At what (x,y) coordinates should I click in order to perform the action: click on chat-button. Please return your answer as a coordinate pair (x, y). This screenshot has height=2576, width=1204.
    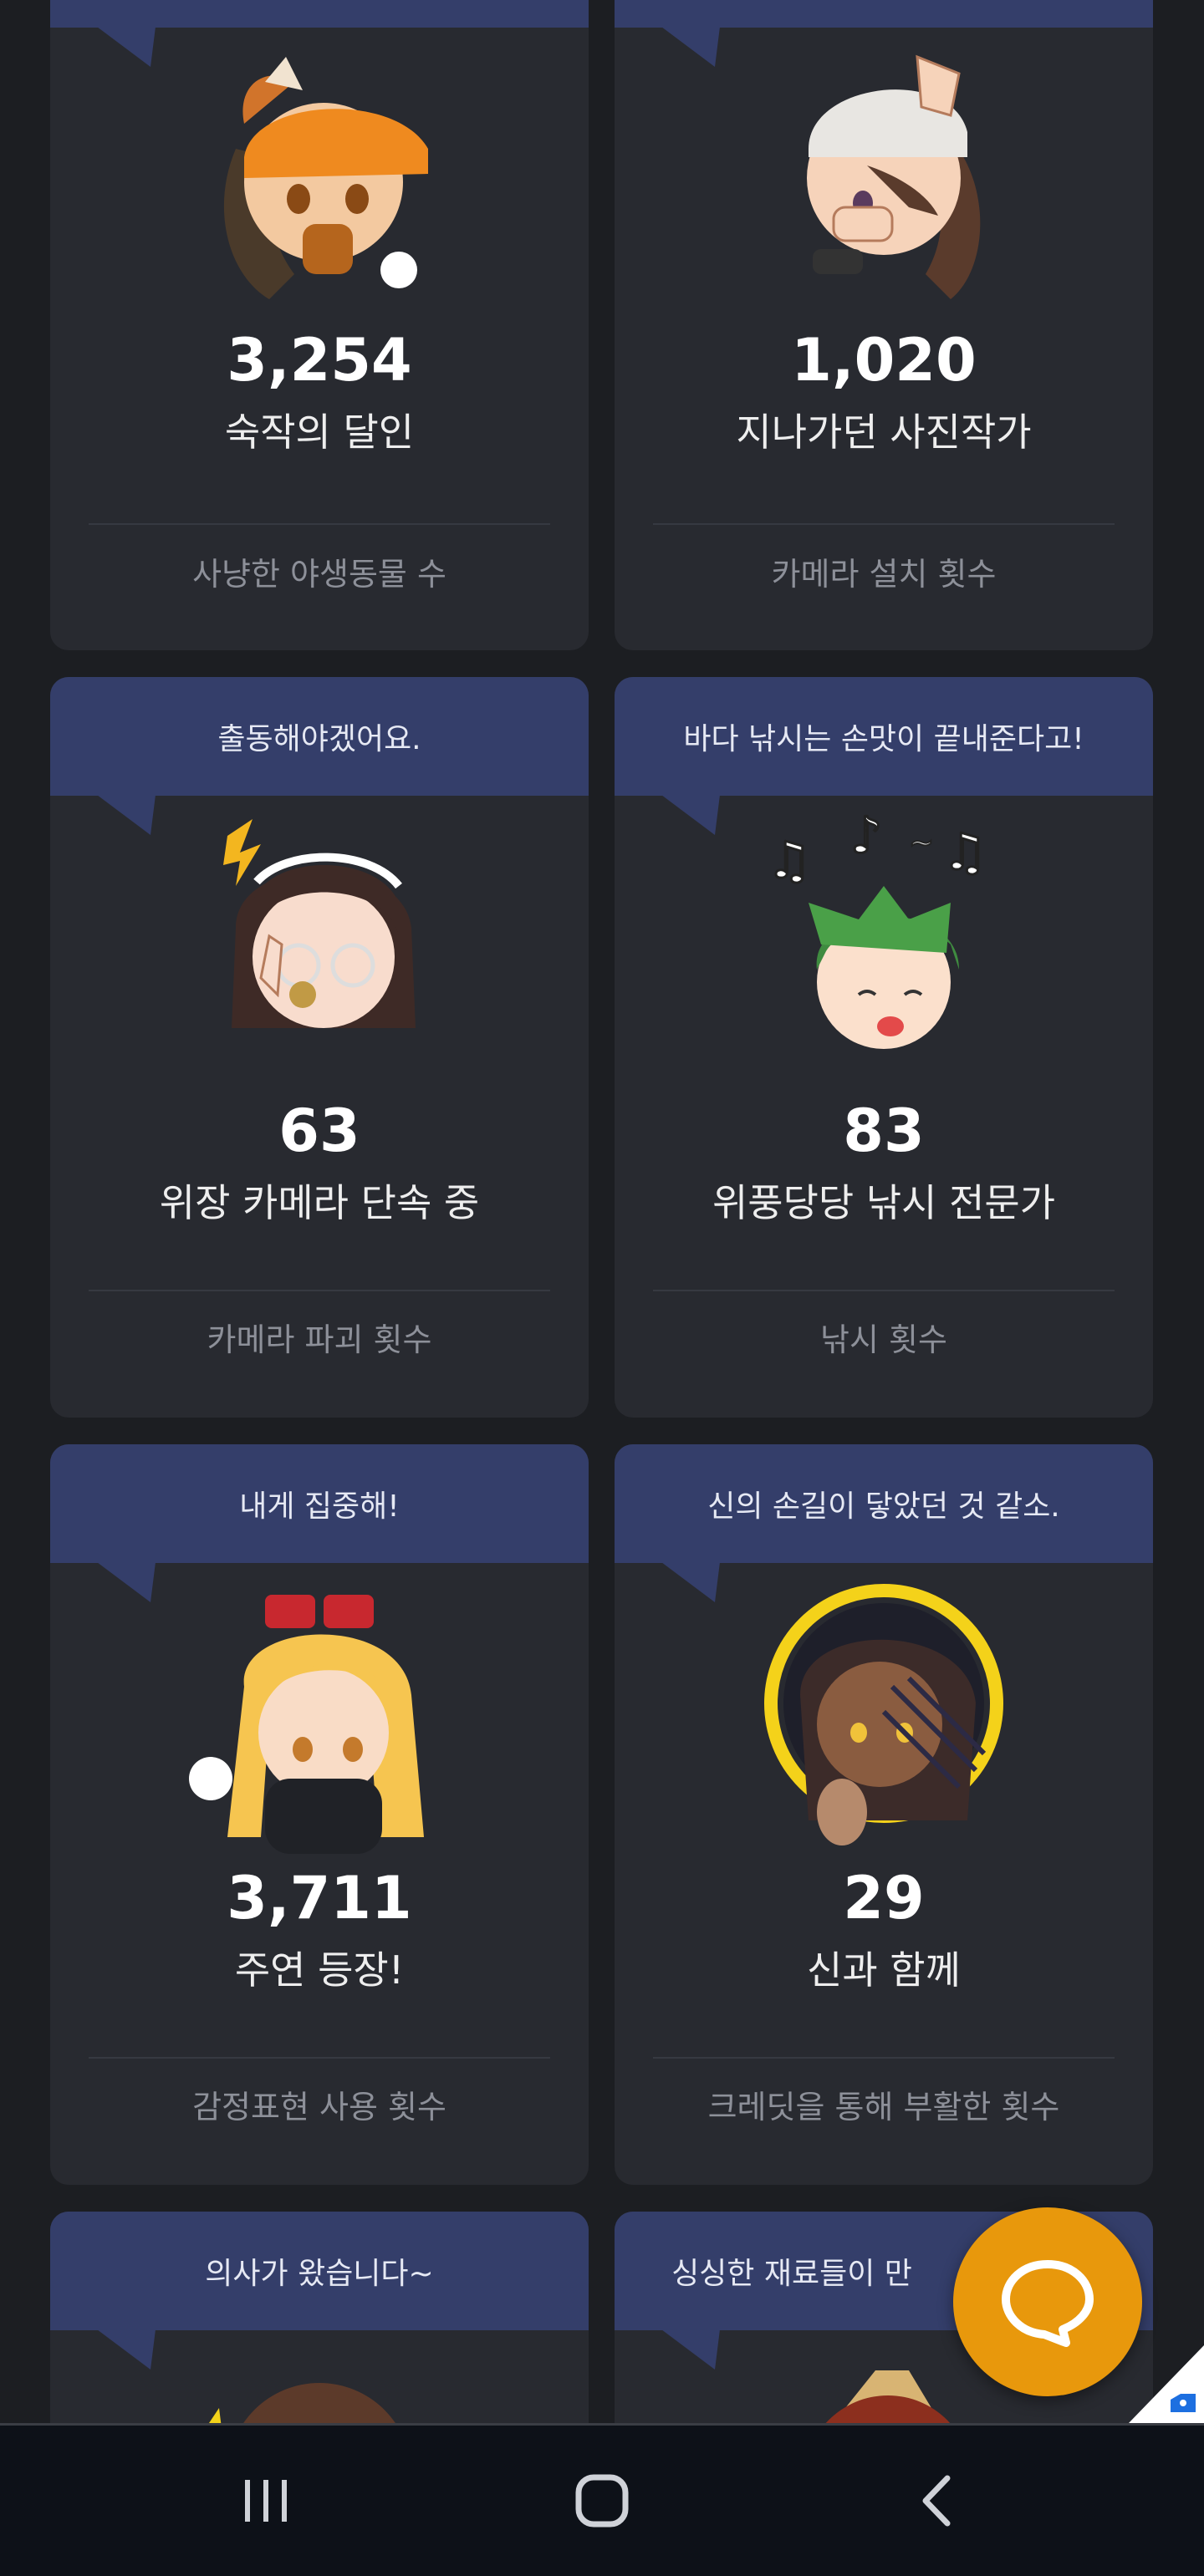
    Looking at the image, I should click on (1047, 2301).